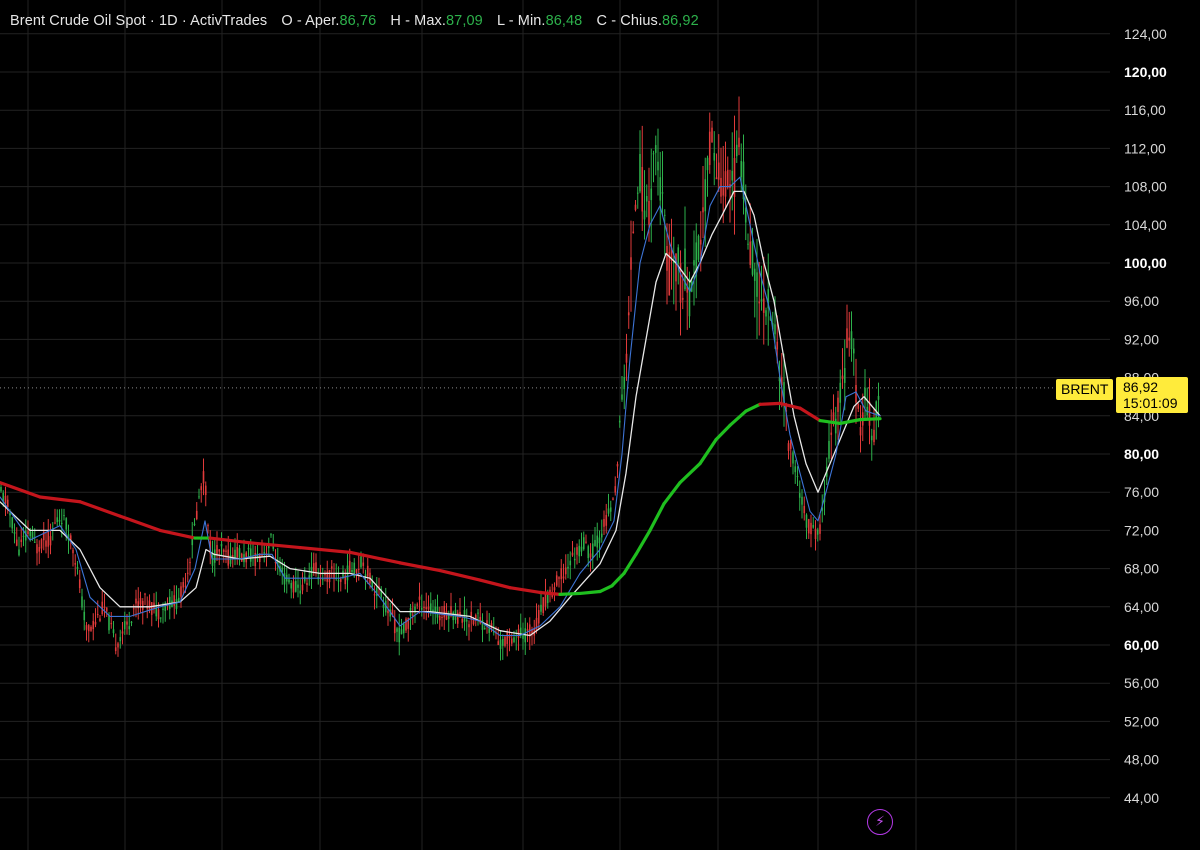  What do you see at coordinates (880, 822) in the screenshot?
I see `lightning-icon: ⚡︎` at bounding box center [880, 822].